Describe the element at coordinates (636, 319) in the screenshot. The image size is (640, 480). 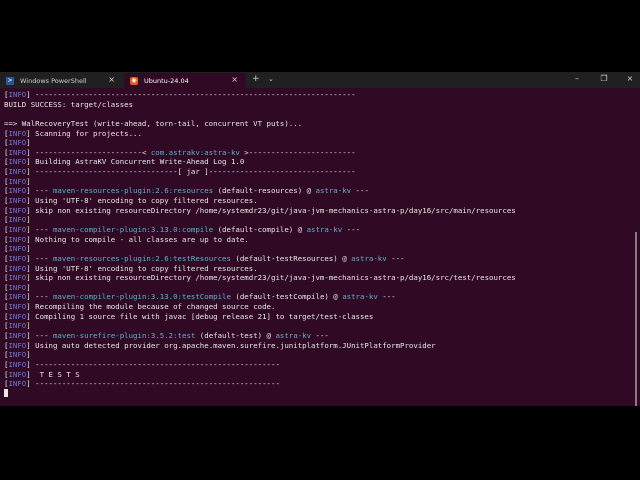
I see `scrollbar` at that location.